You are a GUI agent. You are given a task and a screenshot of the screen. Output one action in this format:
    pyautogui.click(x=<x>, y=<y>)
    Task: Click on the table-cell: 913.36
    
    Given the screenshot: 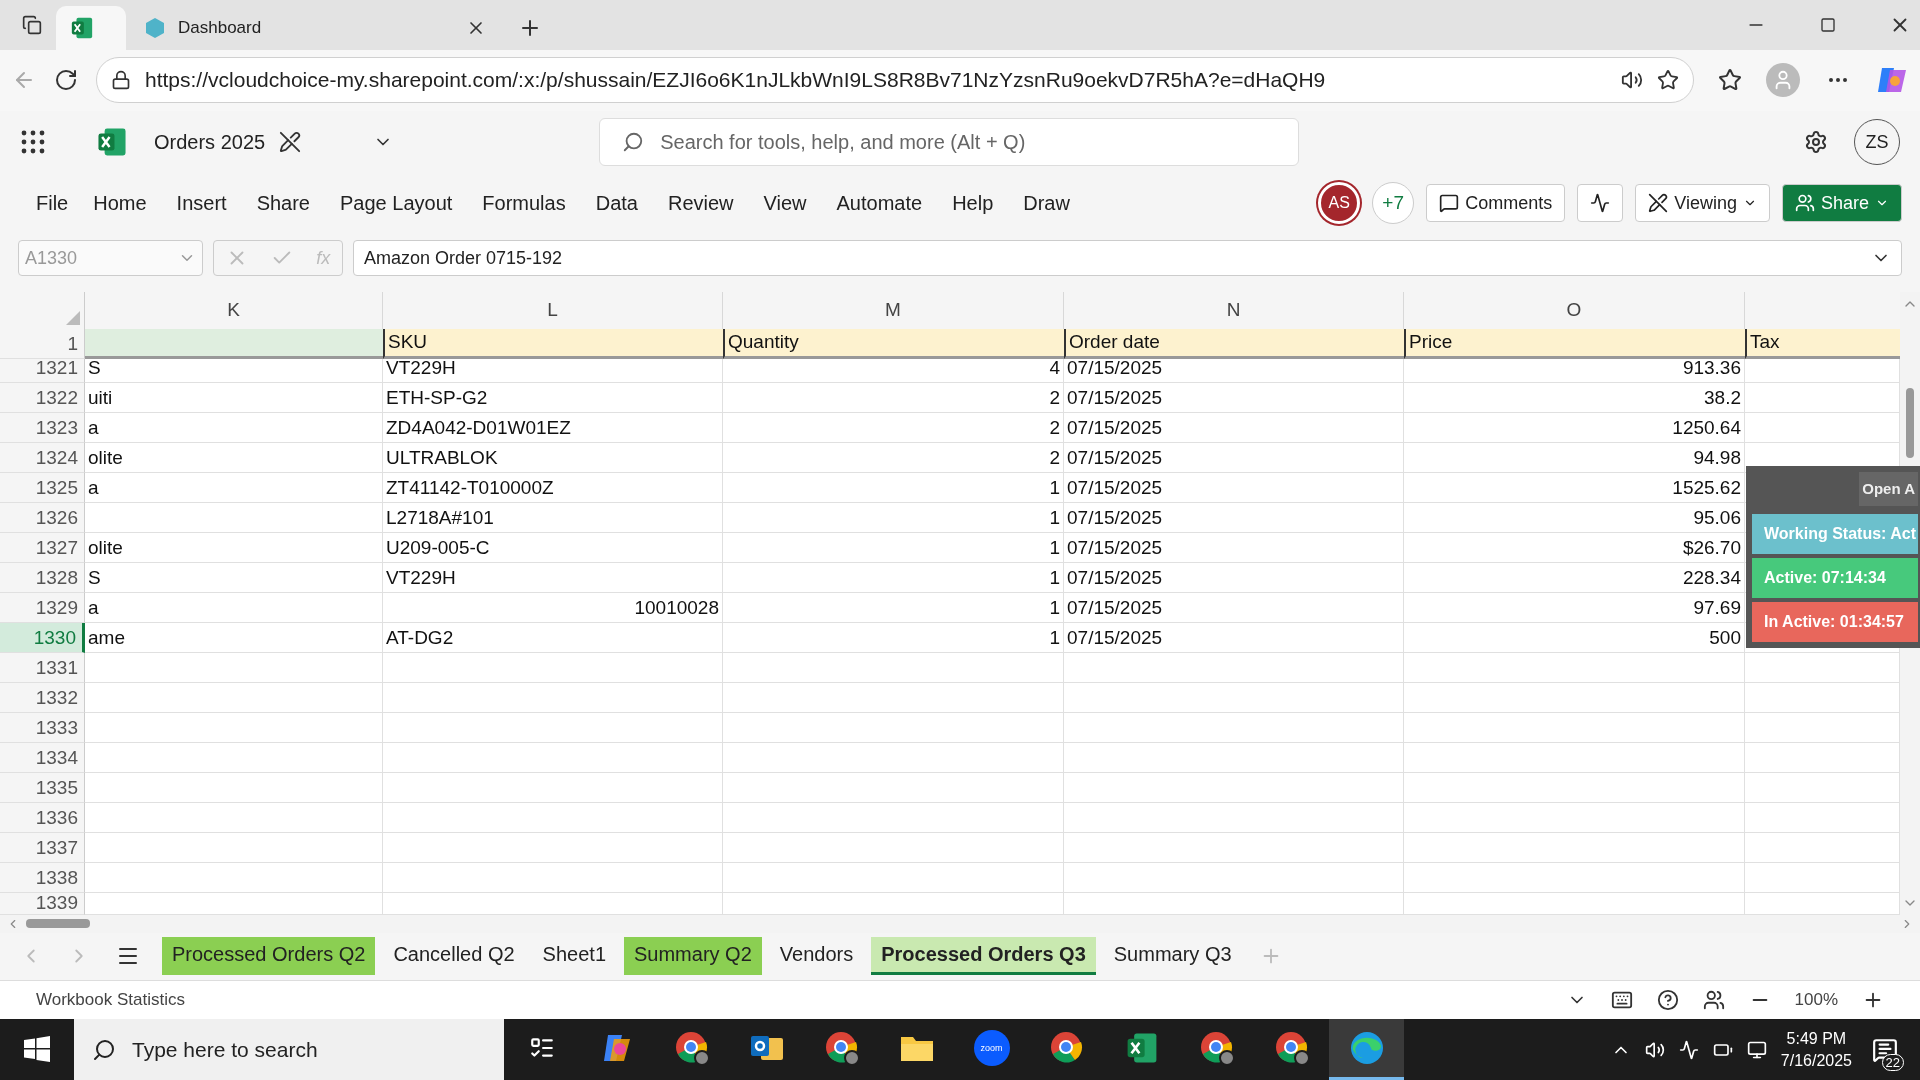 What is the action you would take?
    pyautogui.click(x=1574, y=370)
    